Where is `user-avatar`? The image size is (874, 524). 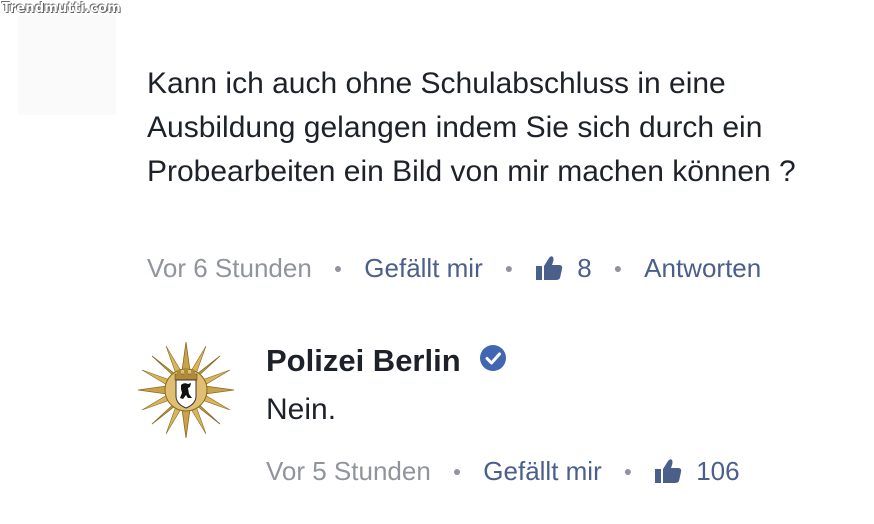 user-avatar is located at coordinates (67, 65).